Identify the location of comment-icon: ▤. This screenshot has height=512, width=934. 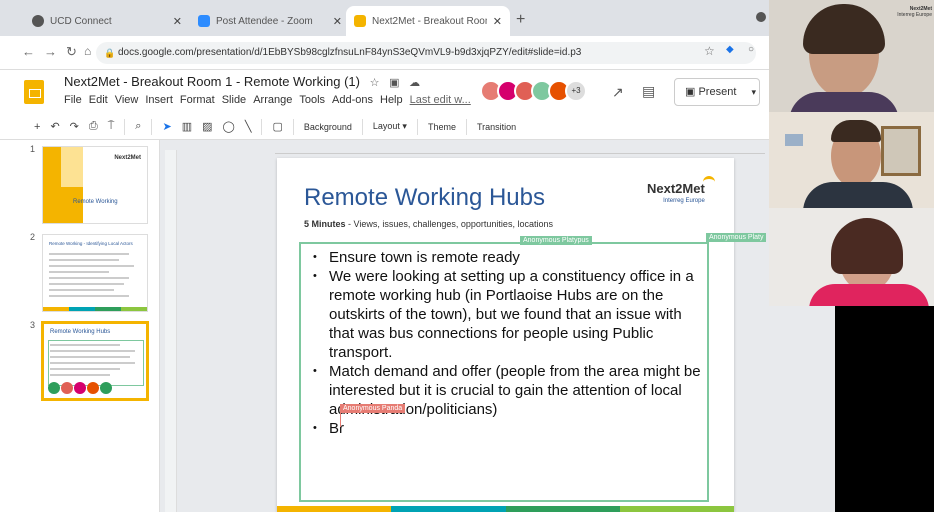
(648, 91).